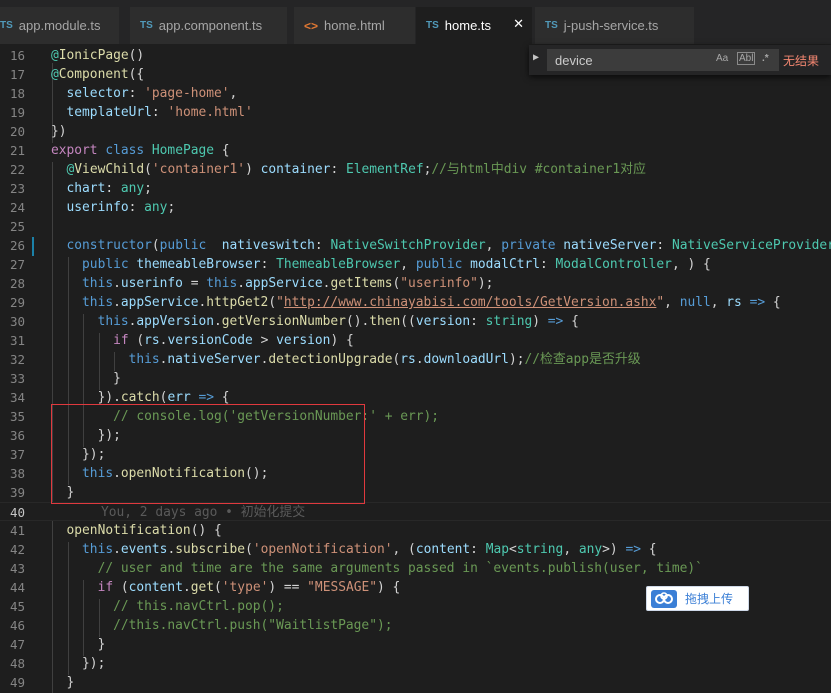  What do you see at coordinates (746, 58) in the screenshot?
I see `match-whole-word-icon: Abl` at bounding box center [746, 58].